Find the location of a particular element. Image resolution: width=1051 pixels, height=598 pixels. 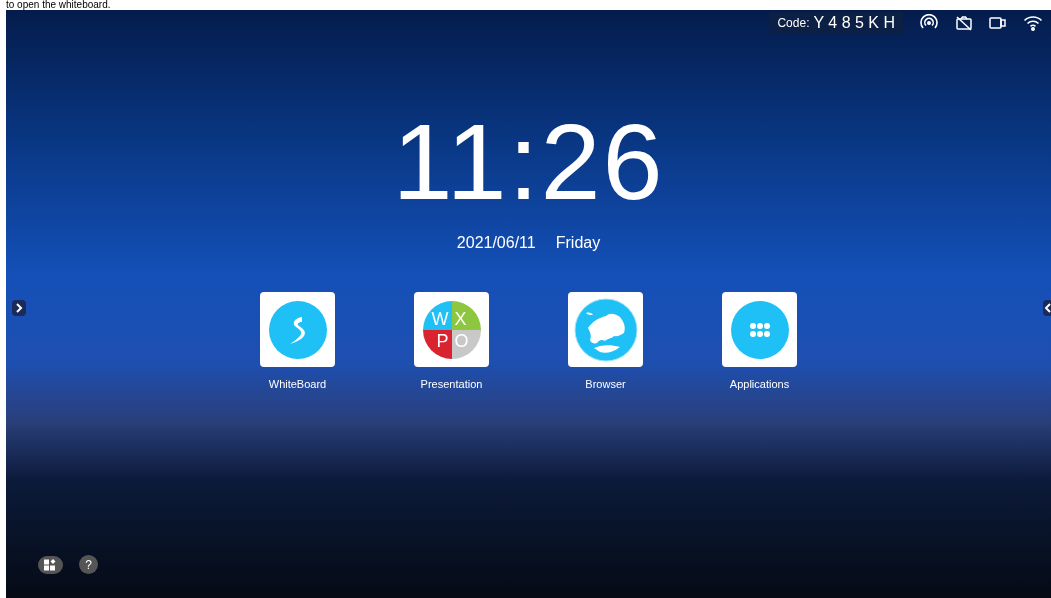

letter-text: W is located at coordinates (437, 315).